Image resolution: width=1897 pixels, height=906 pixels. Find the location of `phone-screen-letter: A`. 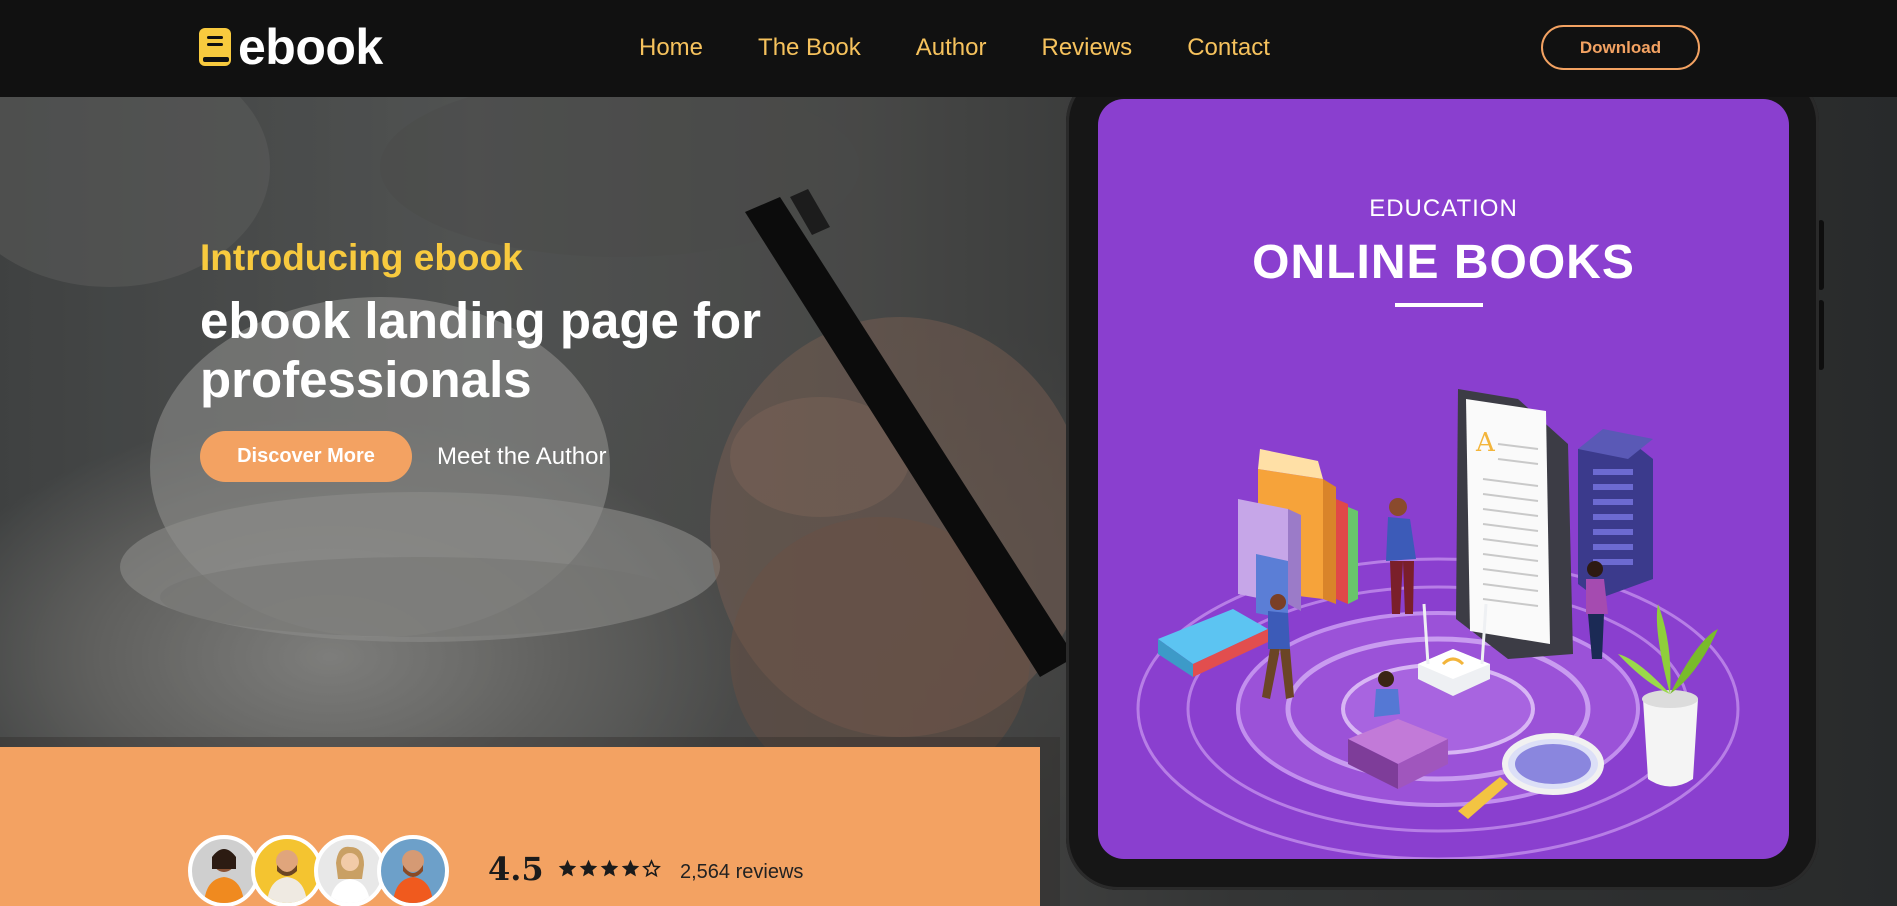

phone-screen-letter: A is located at coordinates (1485, 443).